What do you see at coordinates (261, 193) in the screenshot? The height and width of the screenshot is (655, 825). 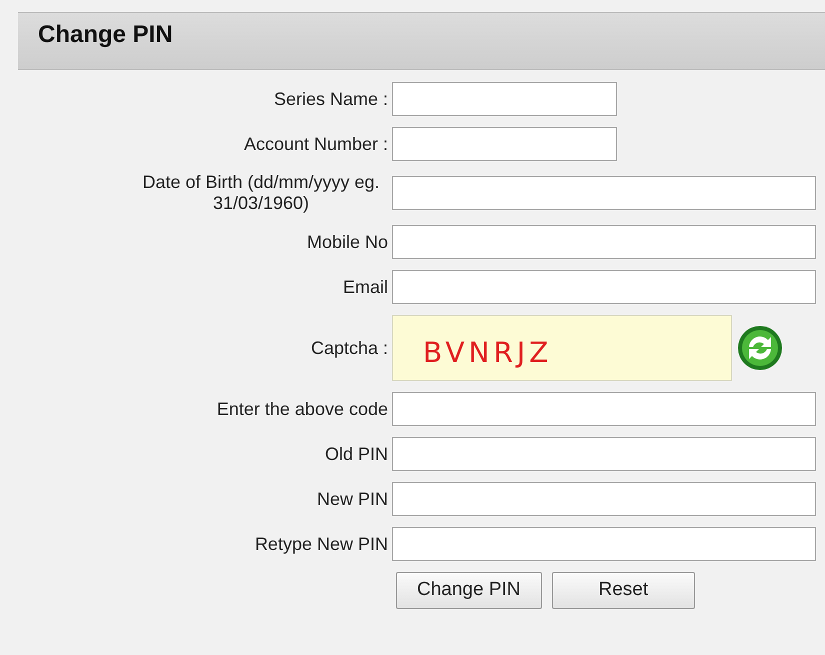 I see `field-label: Date of Birth (dd/mm/yyyy eg. 31/03/1960)` at bounding box center [261, 193].